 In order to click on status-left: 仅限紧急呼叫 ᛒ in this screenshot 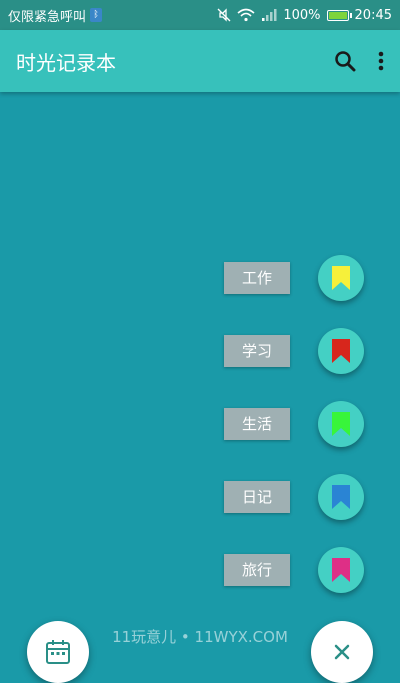, I will do `click(55, 15)`.